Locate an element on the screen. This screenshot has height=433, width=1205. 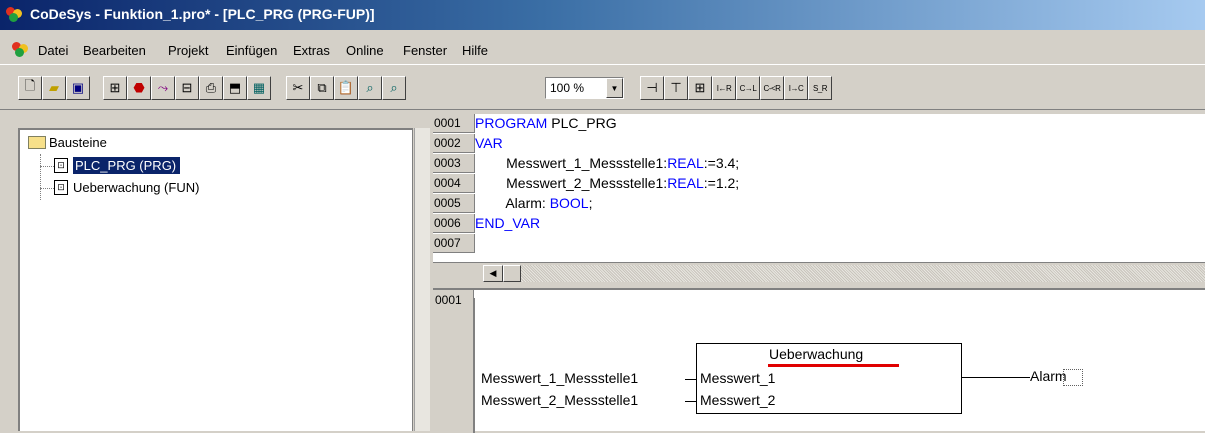
insert-assign-icon: I←R is located at coordinates (724, 88).